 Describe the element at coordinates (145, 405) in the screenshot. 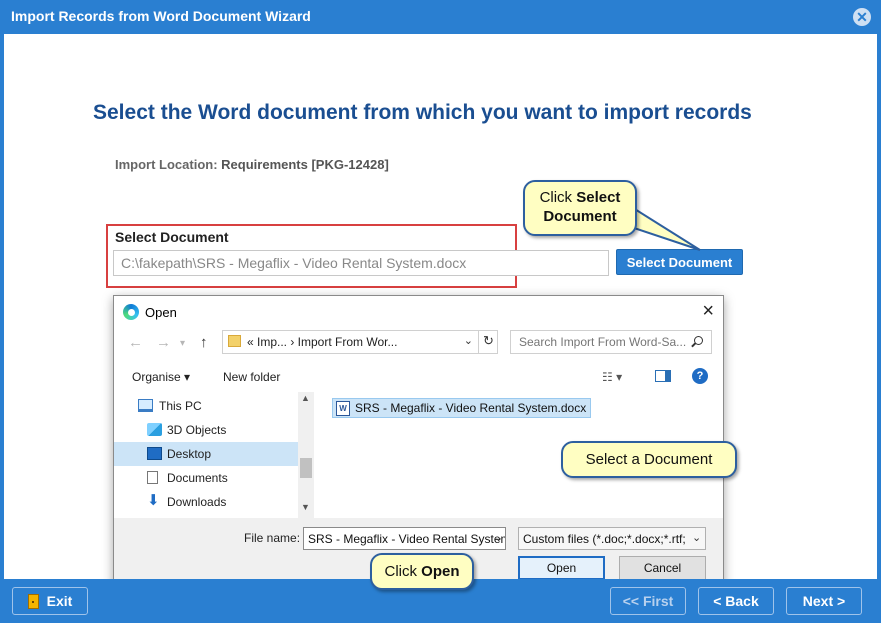

I see `pc-icon` at that location.